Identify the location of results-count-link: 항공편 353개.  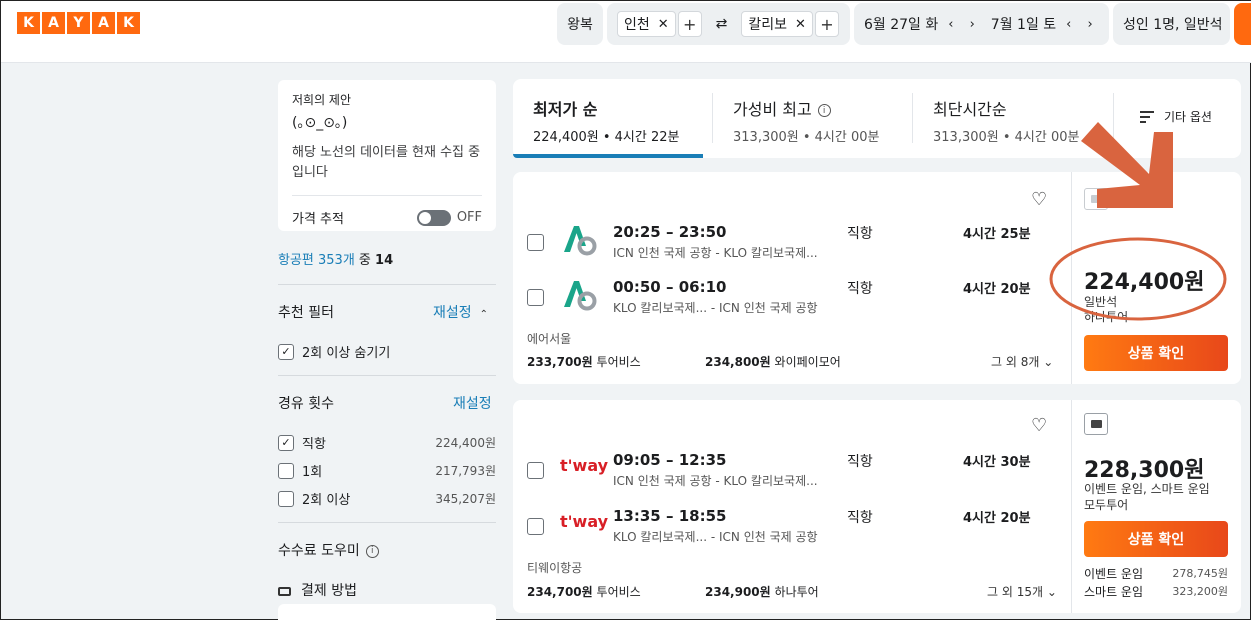
(316, 260).